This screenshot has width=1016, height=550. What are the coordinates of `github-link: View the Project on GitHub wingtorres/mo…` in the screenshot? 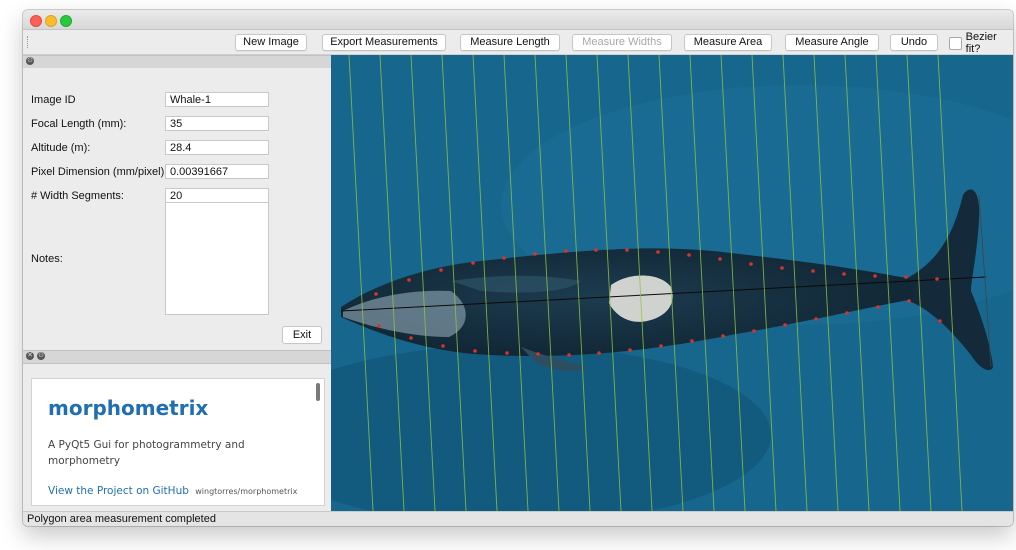 It's located at (172, 491).